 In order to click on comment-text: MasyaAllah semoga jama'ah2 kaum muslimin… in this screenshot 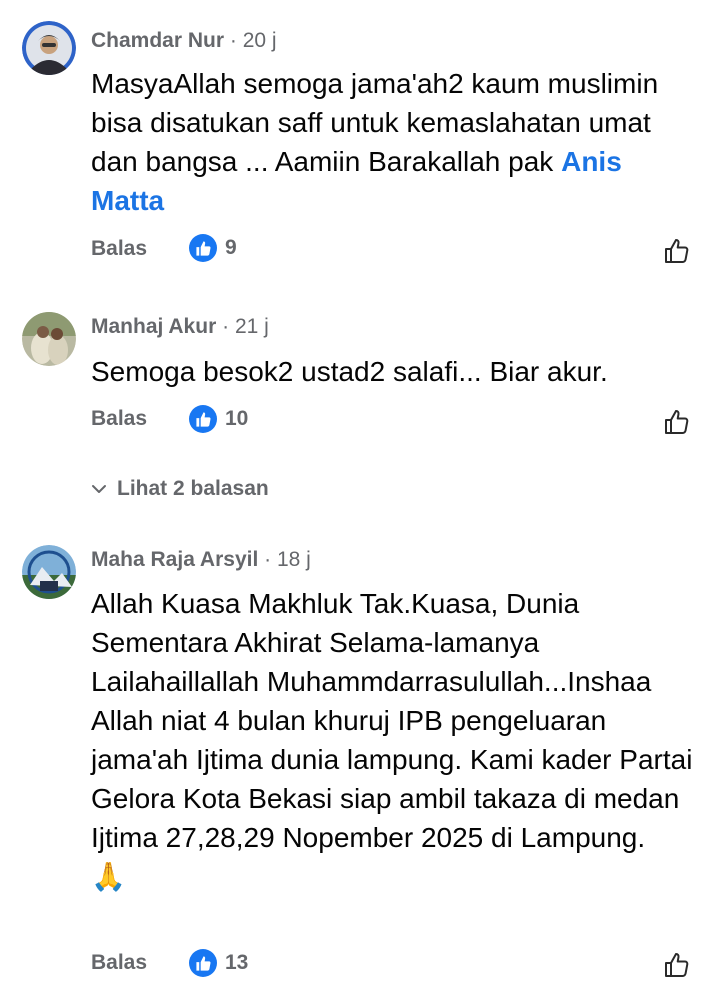, I will do `click(393, 142)`.